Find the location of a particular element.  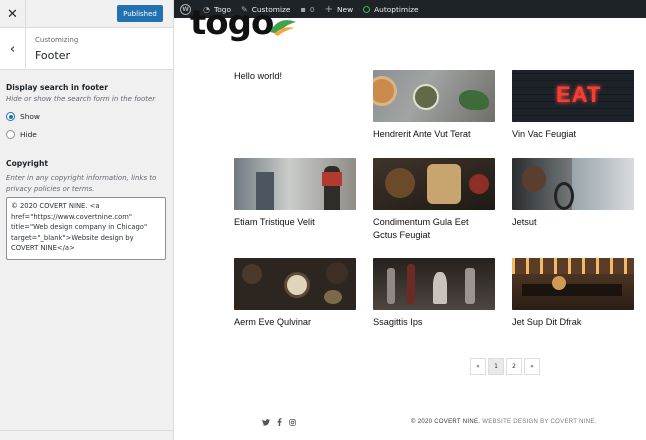

post-title: Hello world! is located at coordinates (295, 76).